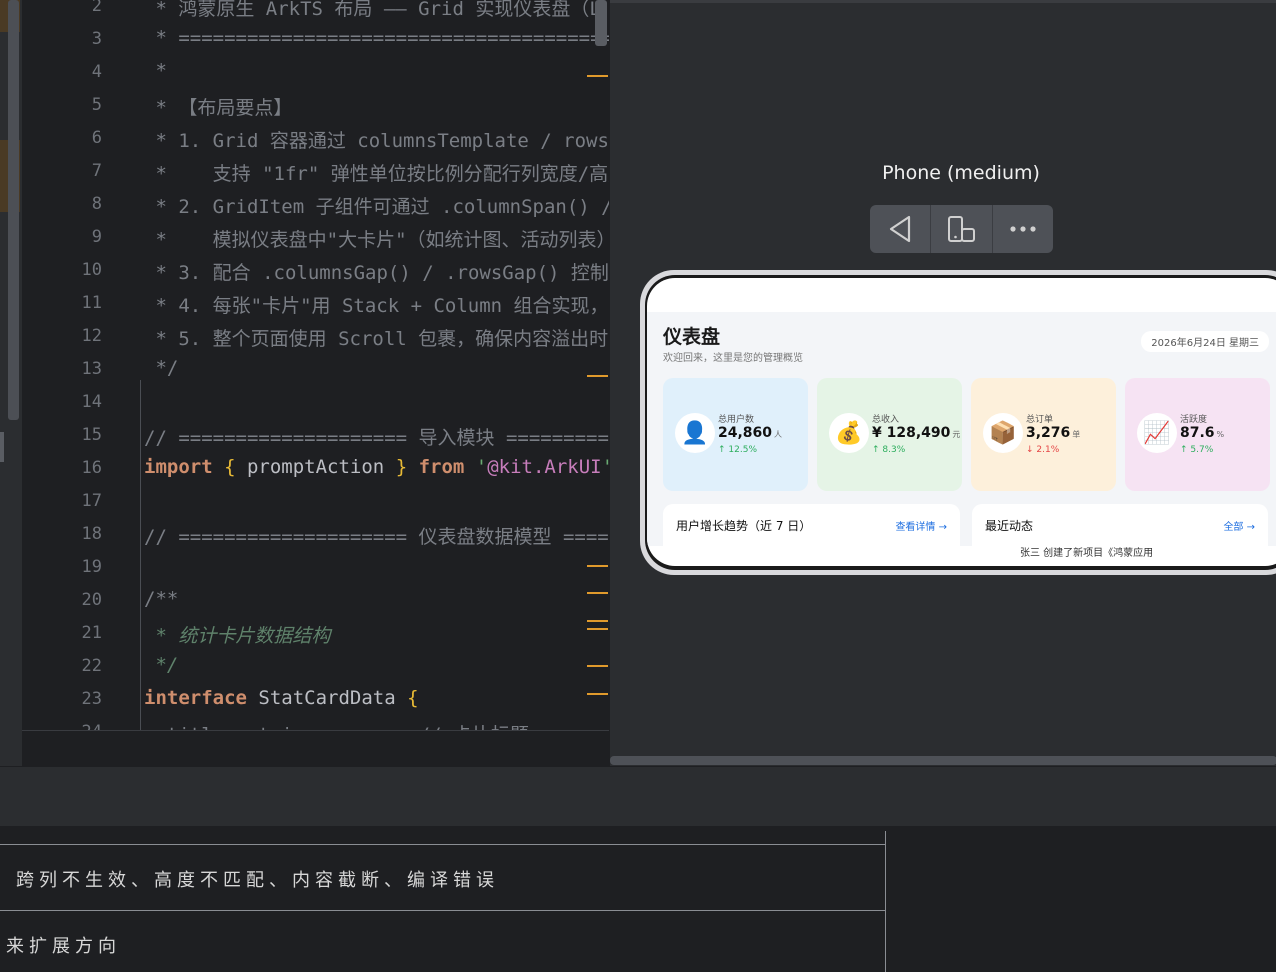  I want to click on editor-scrollbar, so click(13, 210).